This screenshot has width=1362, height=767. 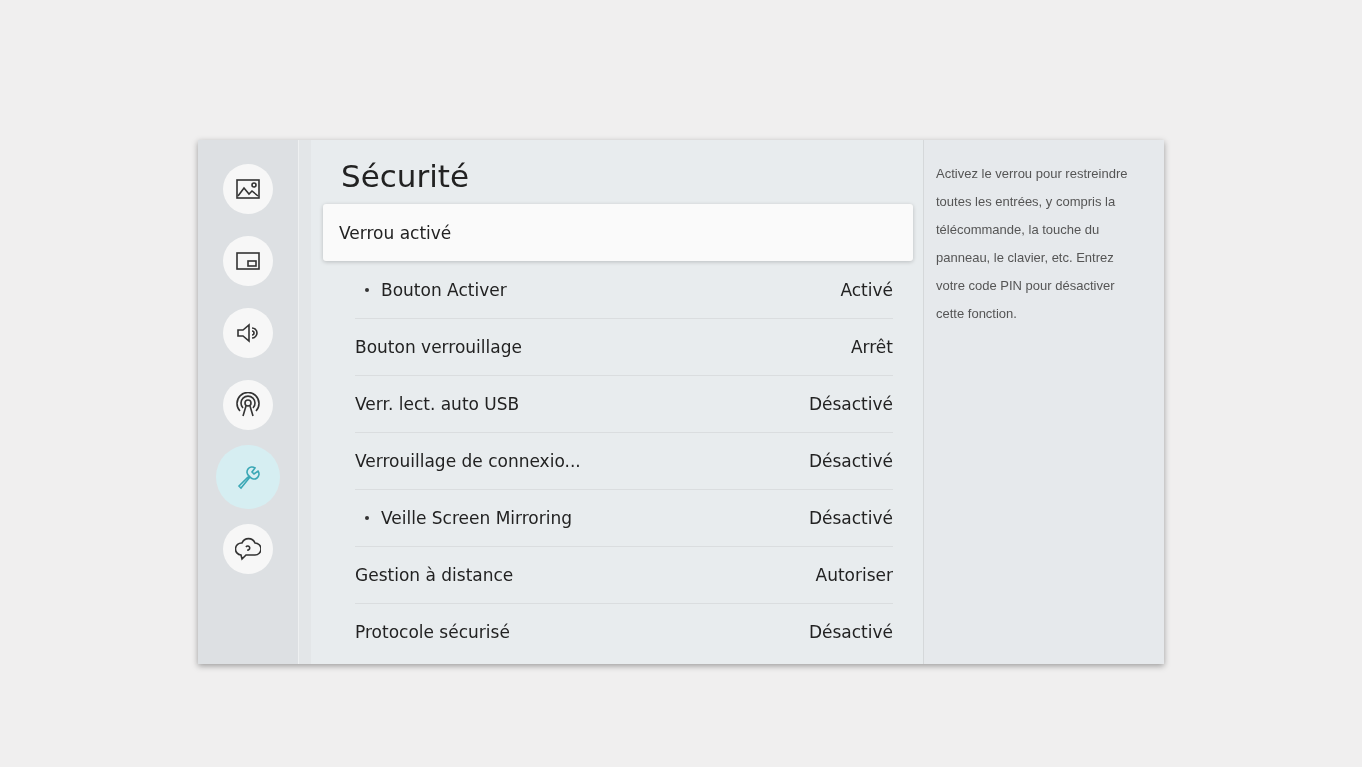 What do you see at coordinates (406, 176) in the screenshot?
I see `page-title: Sécurité` at bounding box center [406, 176].